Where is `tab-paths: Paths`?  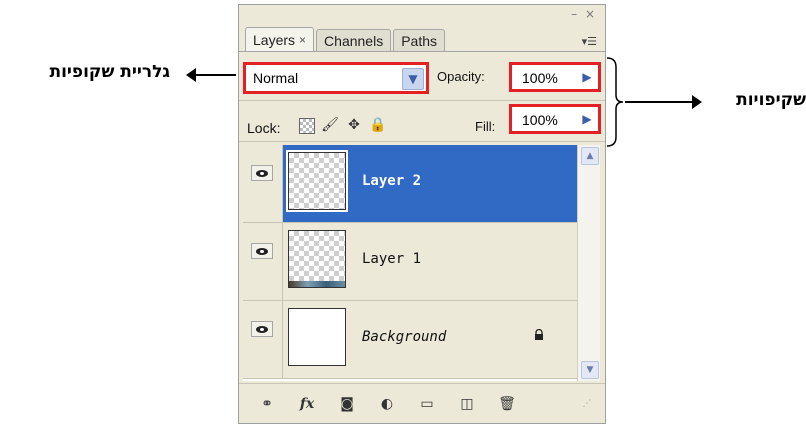
tab-paths: Paths is located at coordinates (419, 40).